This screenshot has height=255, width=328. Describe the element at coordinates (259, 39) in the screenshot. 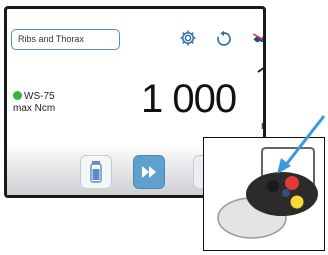

I see `rotation-crossed-icon` at that location.